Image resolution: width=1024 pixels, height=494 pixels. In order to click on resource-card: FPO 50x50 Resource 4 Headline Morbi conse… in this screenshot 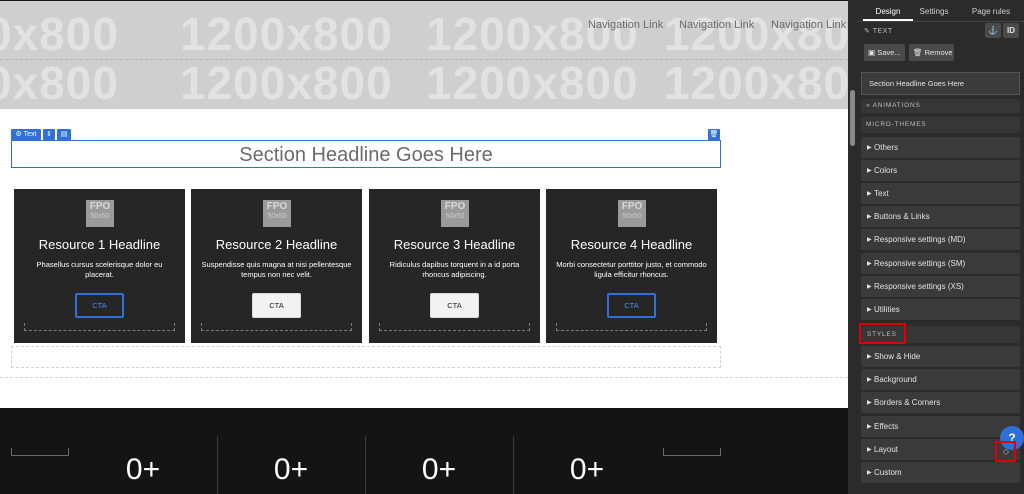, I will do `click(631, 266)`.